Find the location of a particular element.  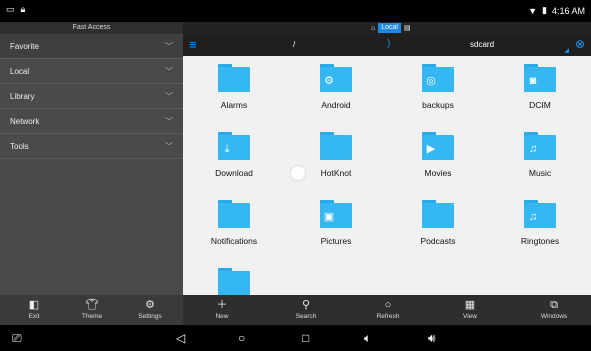

battery-icon: ▮ is located at coordinates (544, 10).